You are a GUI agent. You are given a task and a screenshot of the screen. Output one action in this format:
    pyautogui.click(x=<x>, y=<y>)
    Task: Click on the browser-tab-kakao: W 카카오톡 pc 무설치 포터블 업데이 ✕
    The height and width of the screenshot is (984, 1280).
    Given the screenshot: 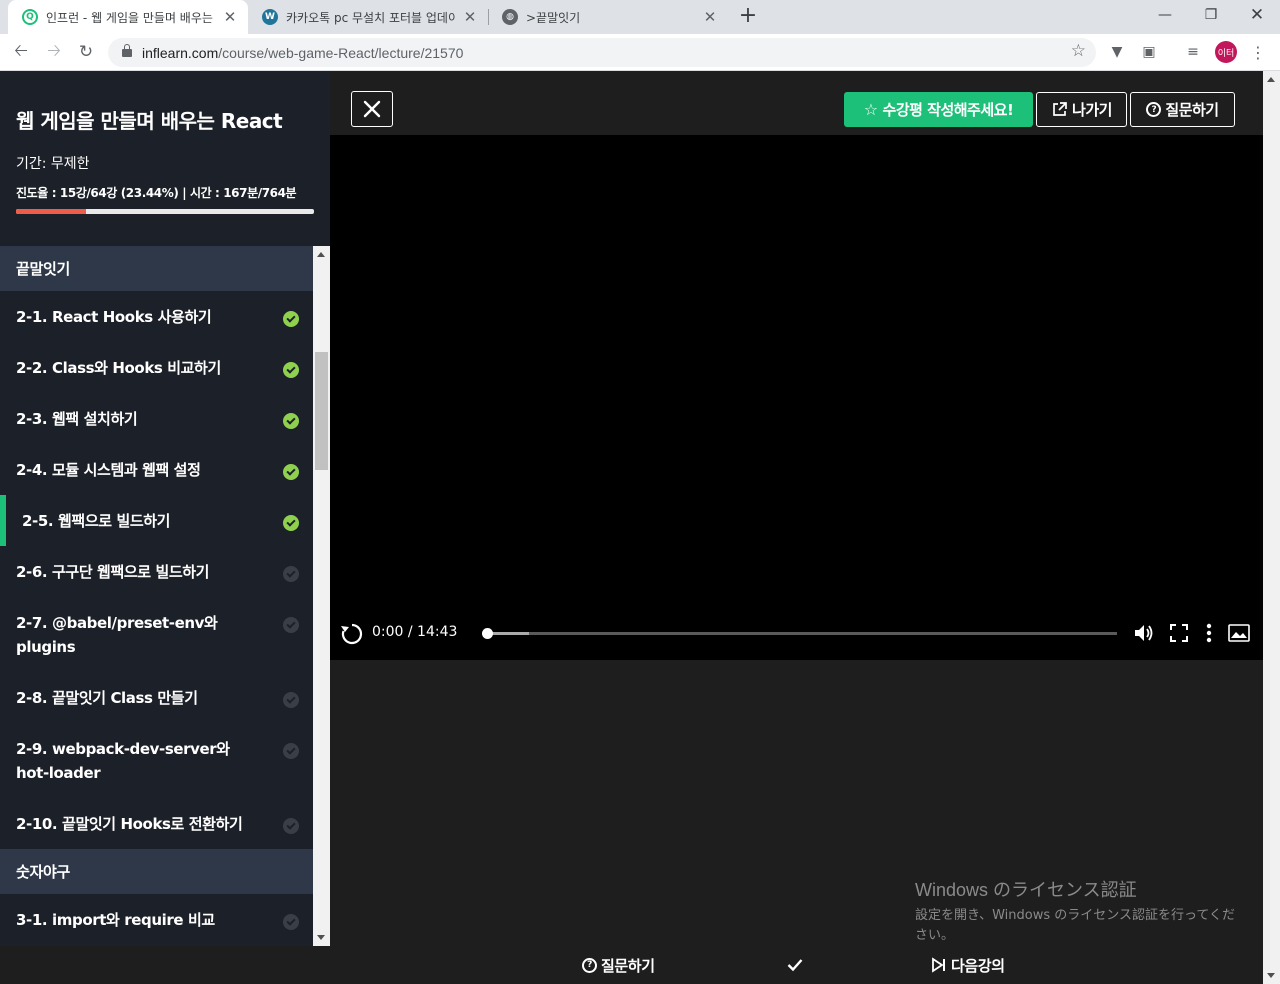 What is the action you would take?
    pyautogui.click(x=368, y=17)
    